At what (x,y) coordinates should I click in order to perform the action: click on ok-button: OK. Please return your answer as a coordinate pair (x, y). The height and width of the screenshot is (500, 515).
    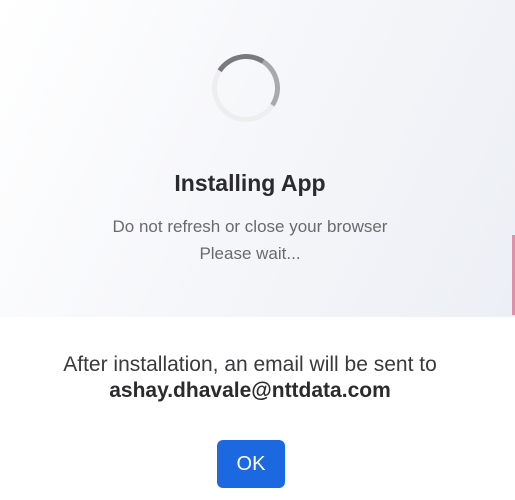
    Looking at the image, I should click on (251, 464).